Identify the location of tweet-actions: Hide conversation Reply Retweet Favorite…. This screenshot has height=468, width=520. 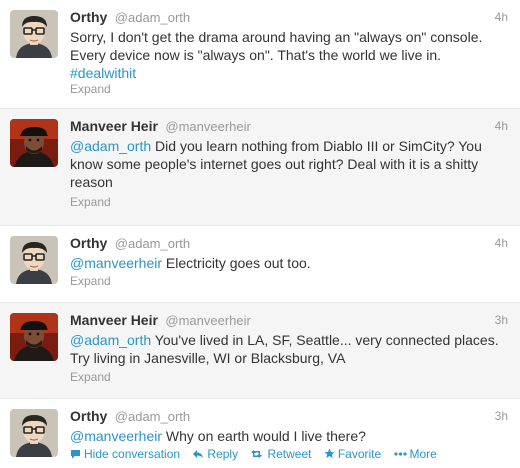
(258, 454).